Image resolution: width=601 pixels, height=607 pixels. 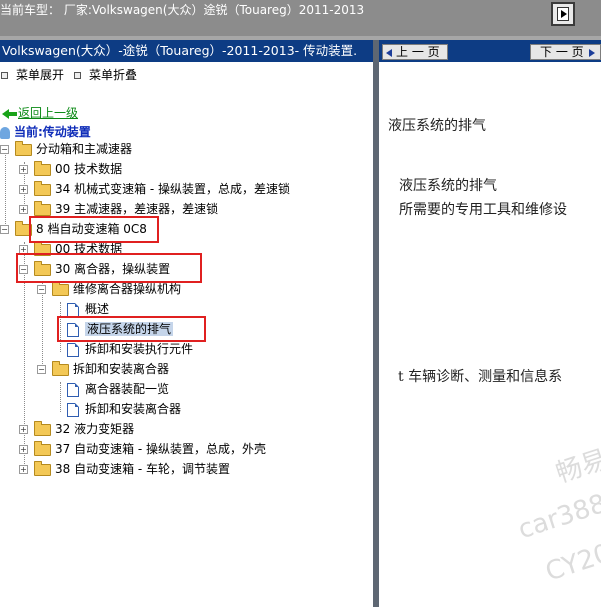 What do you see at coordinates (143, 469) in the screenshot?
I see `tree-node-label: 38 自动变速箱 - 车轮，调节装置` at bounding box center [143, 469].